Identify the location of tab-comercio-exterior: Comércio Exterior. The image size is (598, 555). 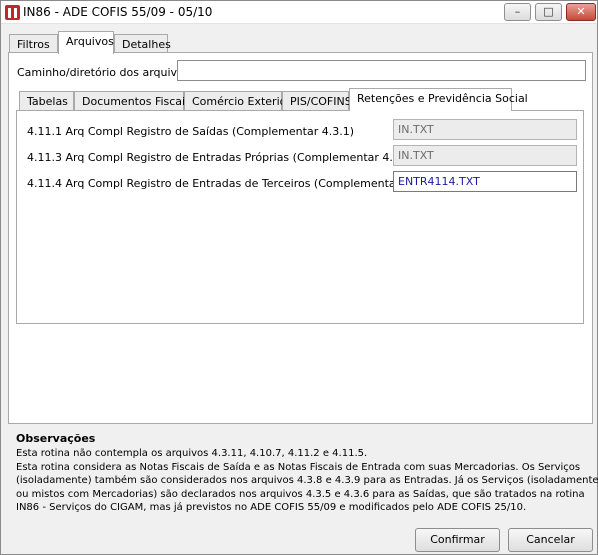
(237, 100).